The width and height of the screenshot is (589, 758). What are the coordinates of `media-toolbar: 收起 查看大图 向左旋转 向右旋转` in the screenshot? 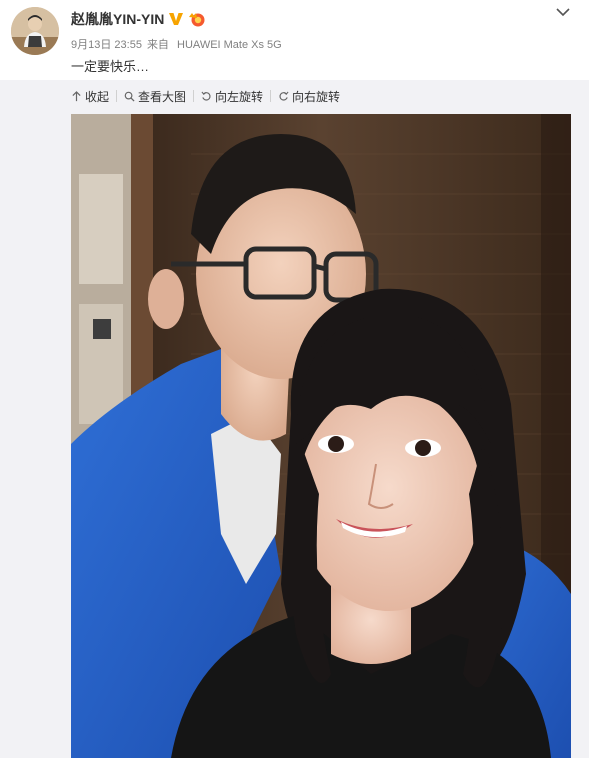 It's located at (205, 96).